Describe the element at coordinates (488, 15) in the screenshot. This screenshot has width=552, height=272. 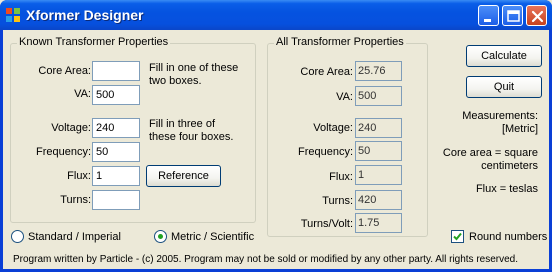
I see `minimize-button` at that location.